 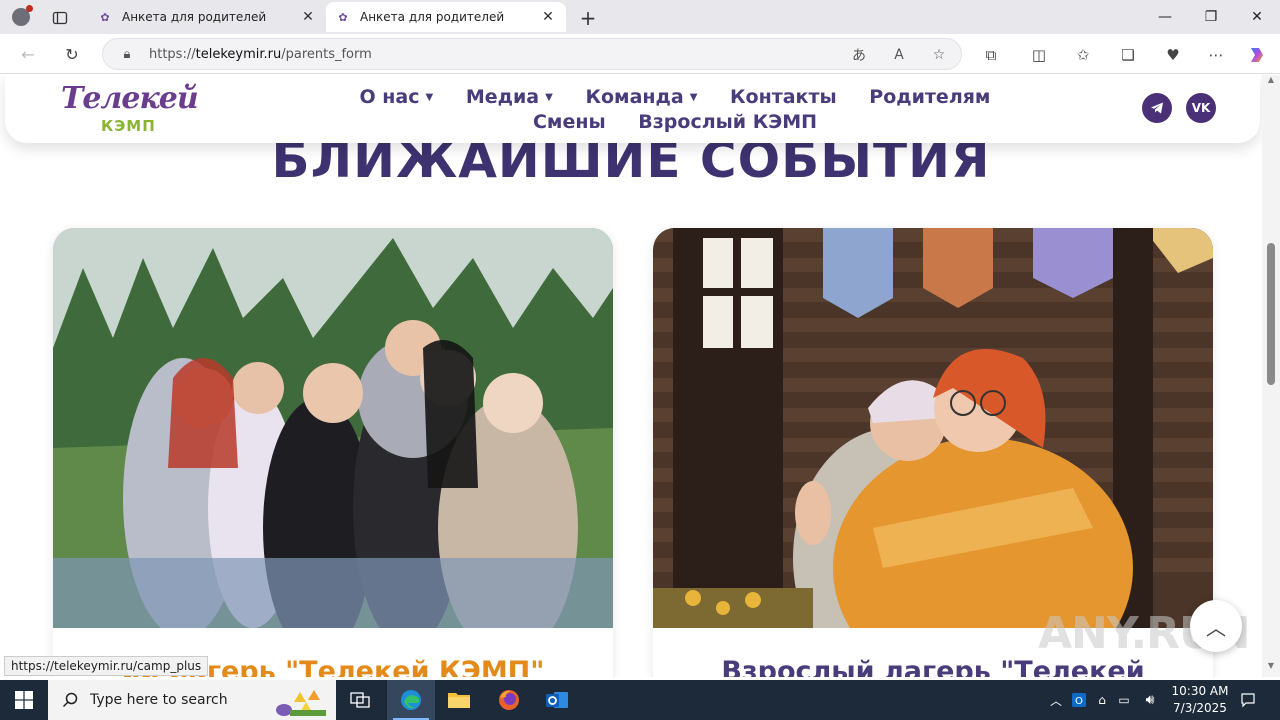 I want to click on clock-date: 7/3/2025, so click(x=1200, y=708).